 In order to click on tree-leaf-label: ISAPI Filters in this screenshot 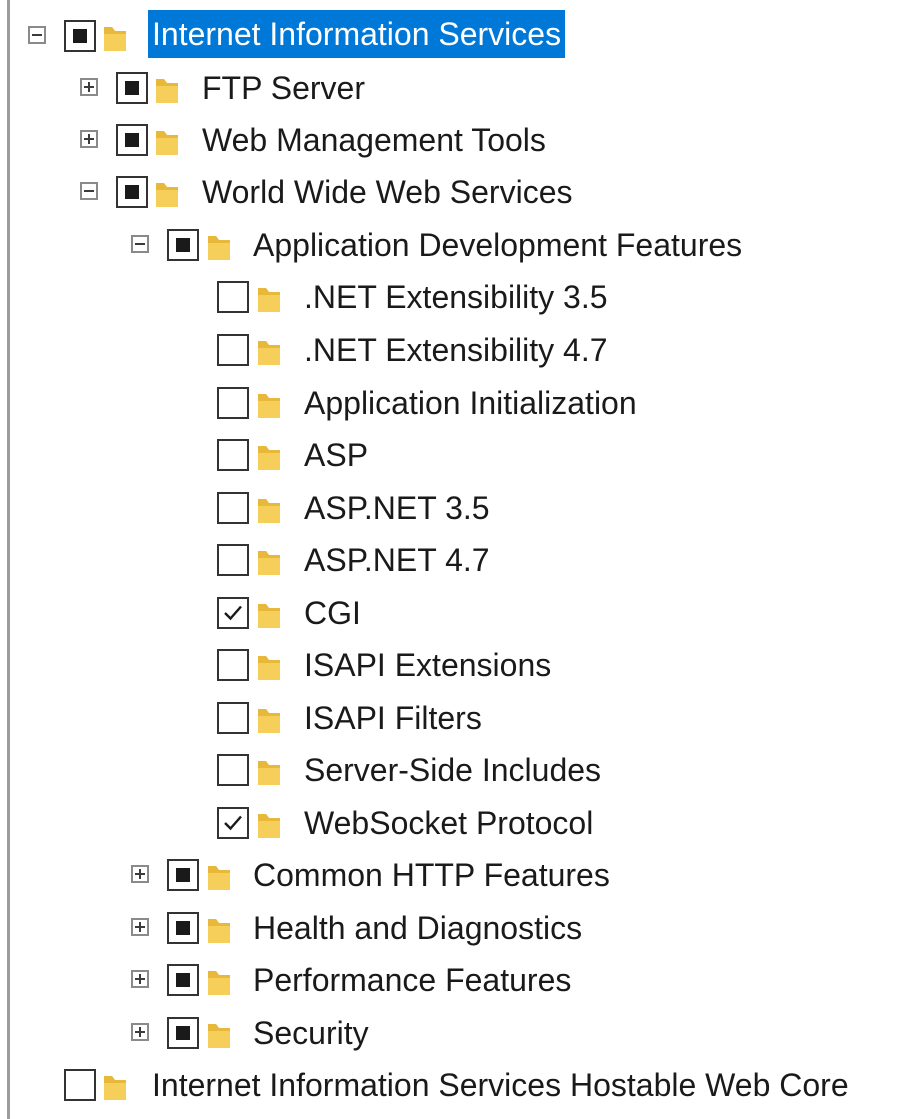, I will do `click(393, 718)`.